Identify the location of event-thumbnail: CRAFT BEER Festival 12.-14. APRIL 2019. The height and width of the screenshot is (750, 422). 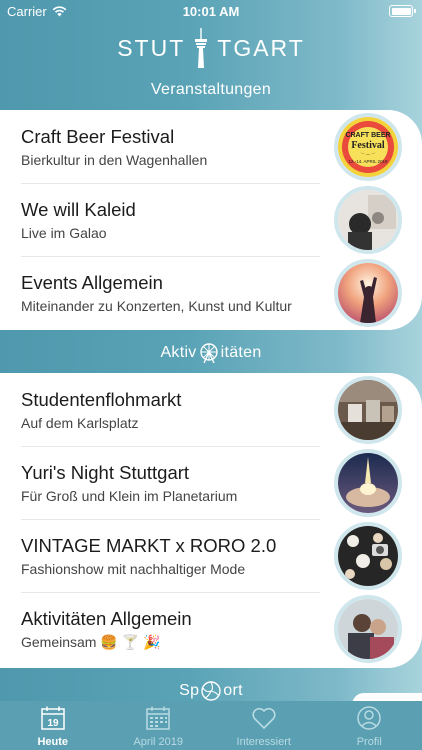
(368, 147).